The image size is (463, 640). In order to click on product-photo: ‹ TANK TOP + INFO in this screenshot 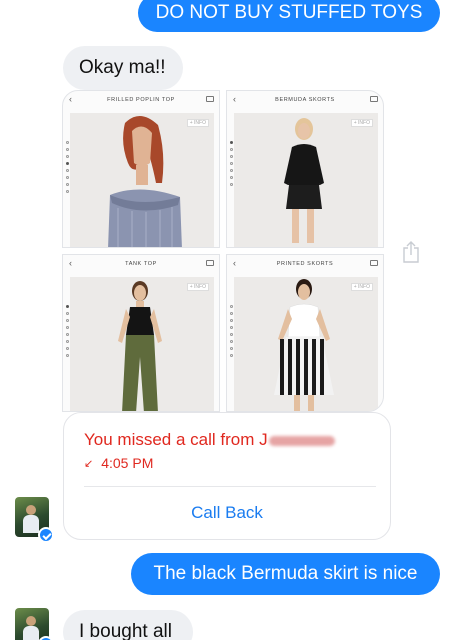, I will do `click(141, 333)`.